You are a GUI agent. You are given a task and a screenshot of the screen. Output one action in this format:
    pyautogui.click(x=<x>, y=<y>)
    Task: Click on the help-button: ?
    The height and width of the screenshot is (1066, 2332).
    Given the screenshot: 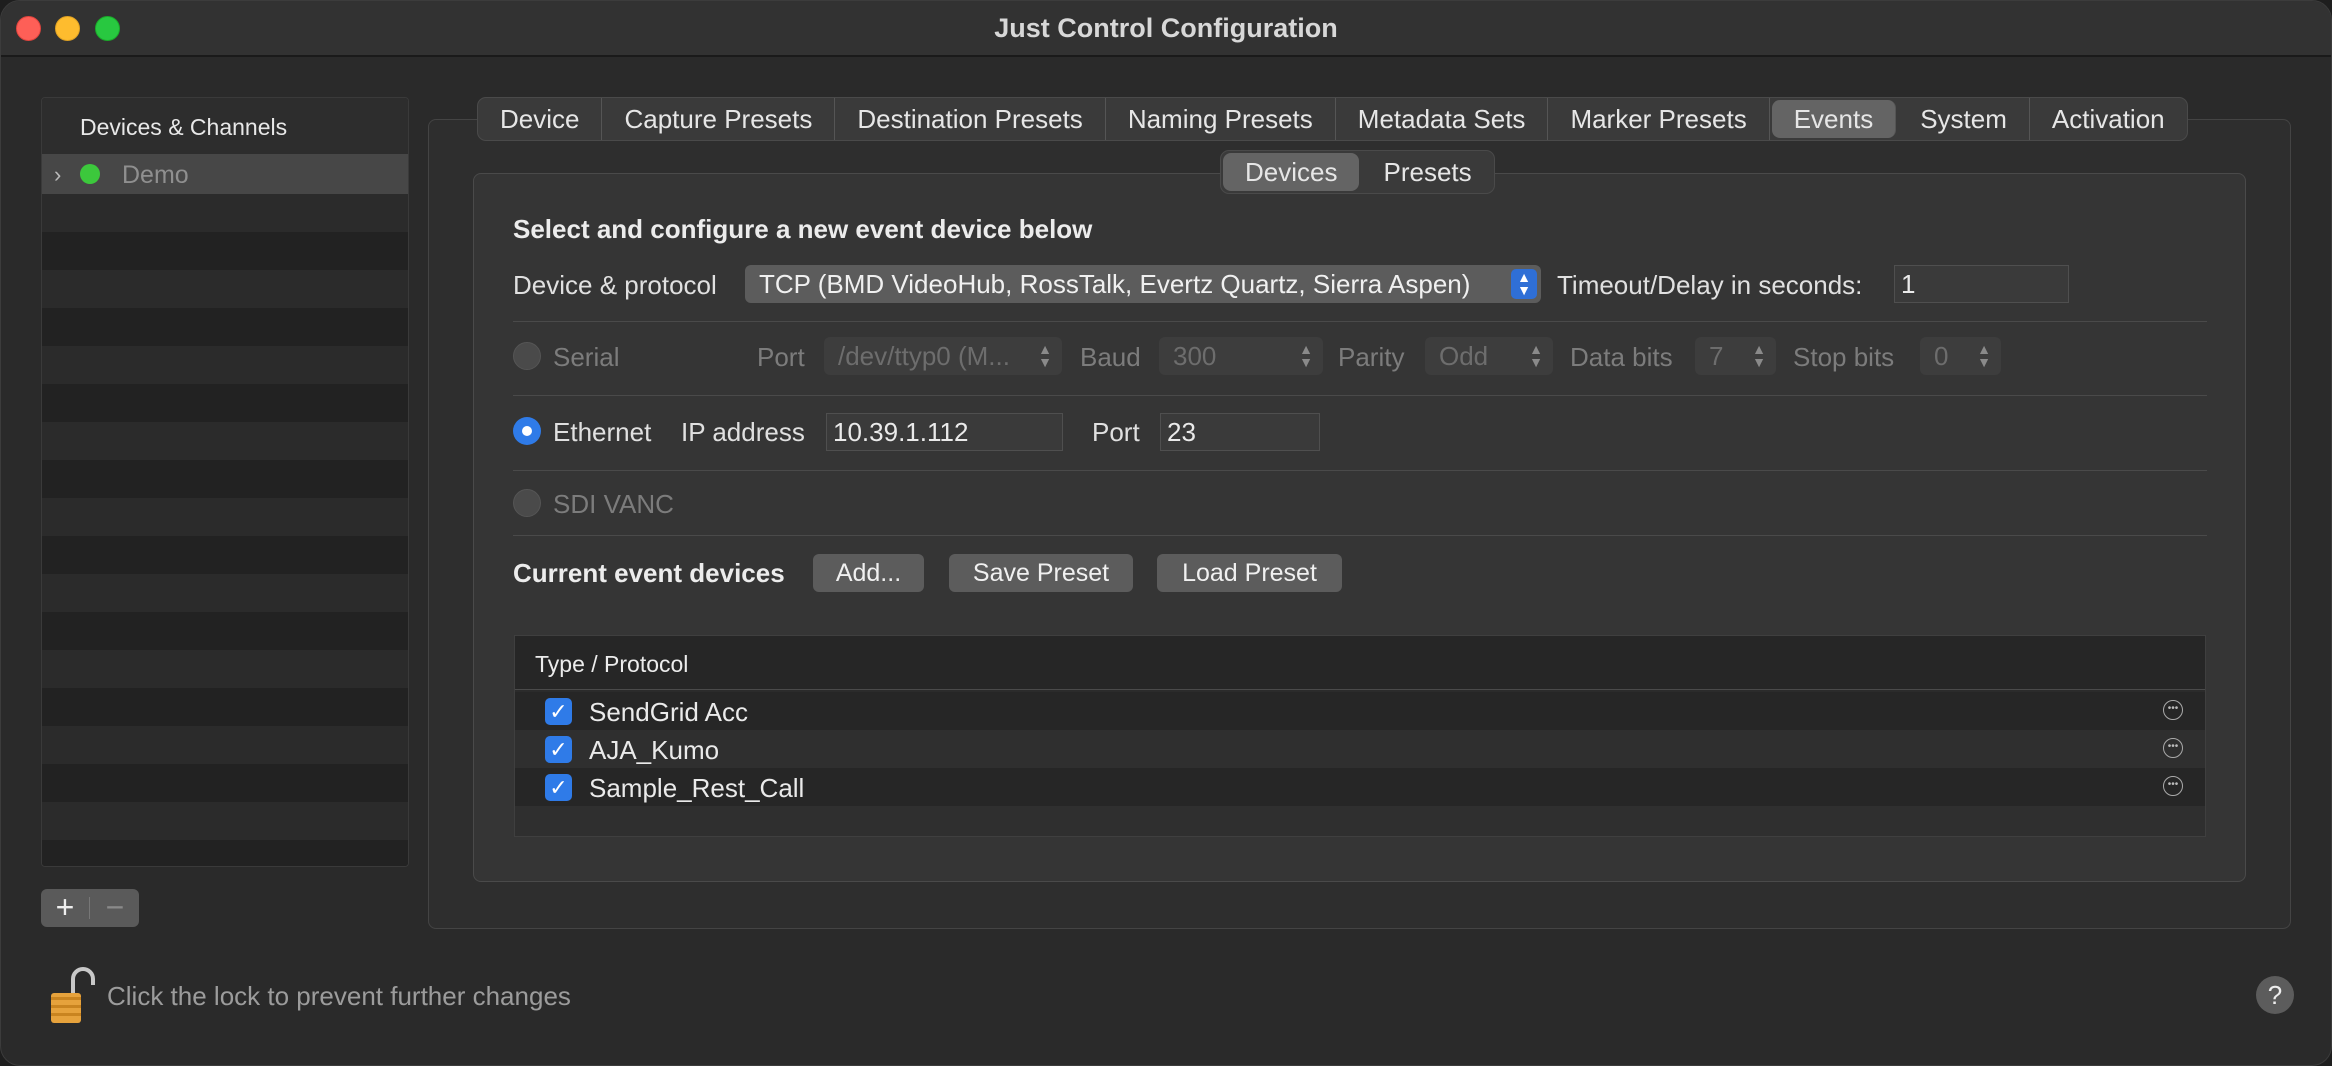 What is the action you would take?
    pyautogui.click(x=2275, y=995)
    